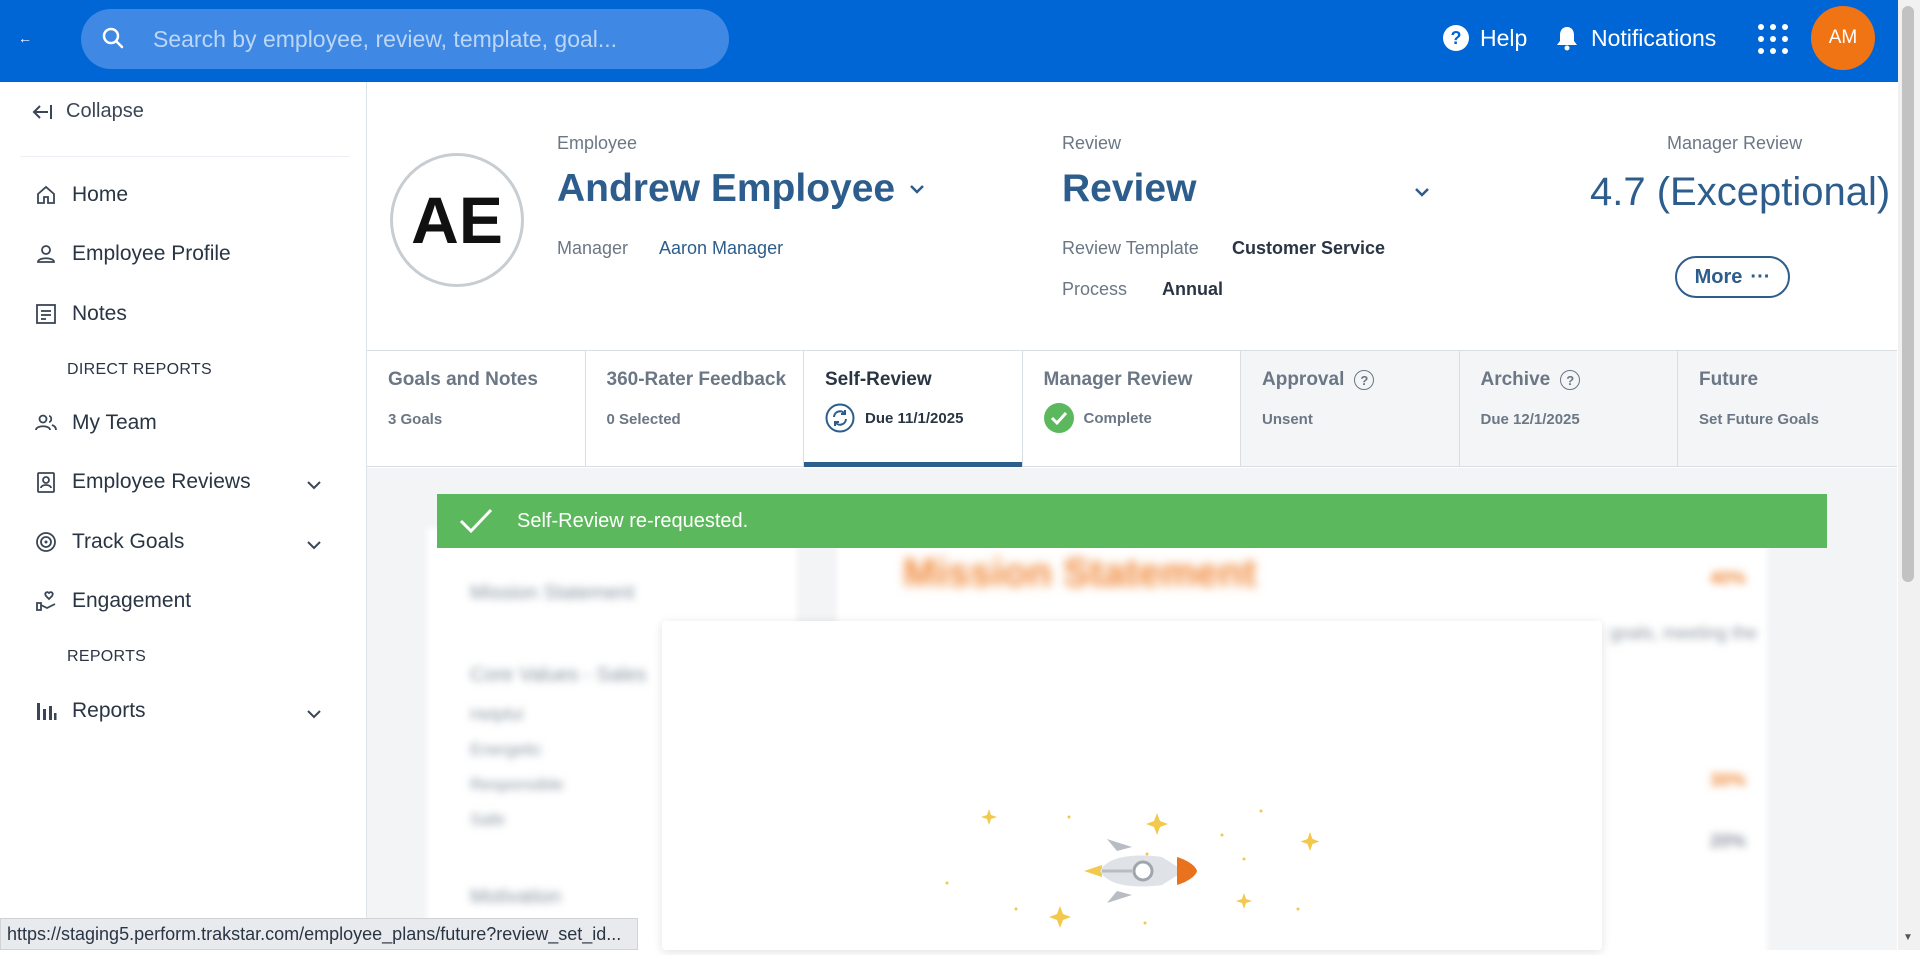  What do you see at coordinates (46, 601) in the screenshot?
I see `engagement-icon` at bounding box center [46, 601].